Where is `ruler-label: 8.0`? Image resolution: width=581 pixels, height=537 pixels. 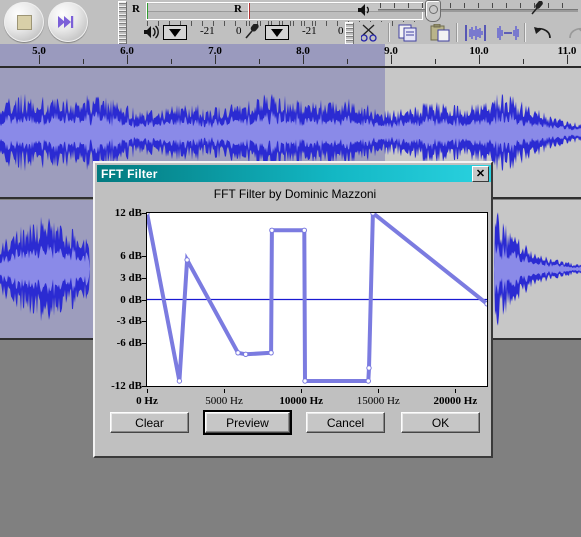
ruler-label: 8.0 is located at coordinates (303, 51).